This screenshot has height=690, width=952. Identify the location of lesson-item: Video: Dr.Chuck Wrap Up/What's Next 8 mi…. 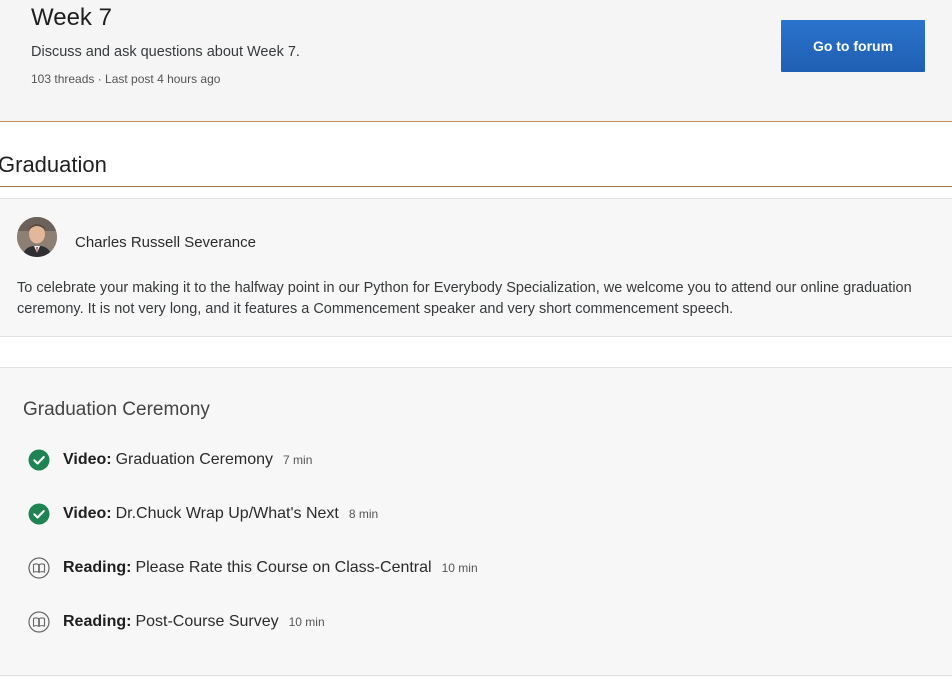
(203, 514).